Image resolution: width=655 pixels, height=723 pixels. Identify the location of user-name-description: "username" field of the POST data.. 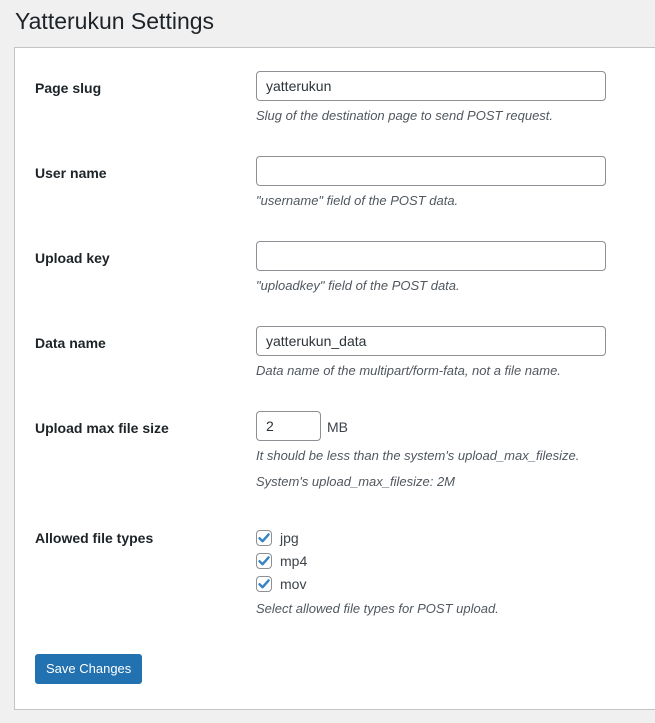
(357, 200).